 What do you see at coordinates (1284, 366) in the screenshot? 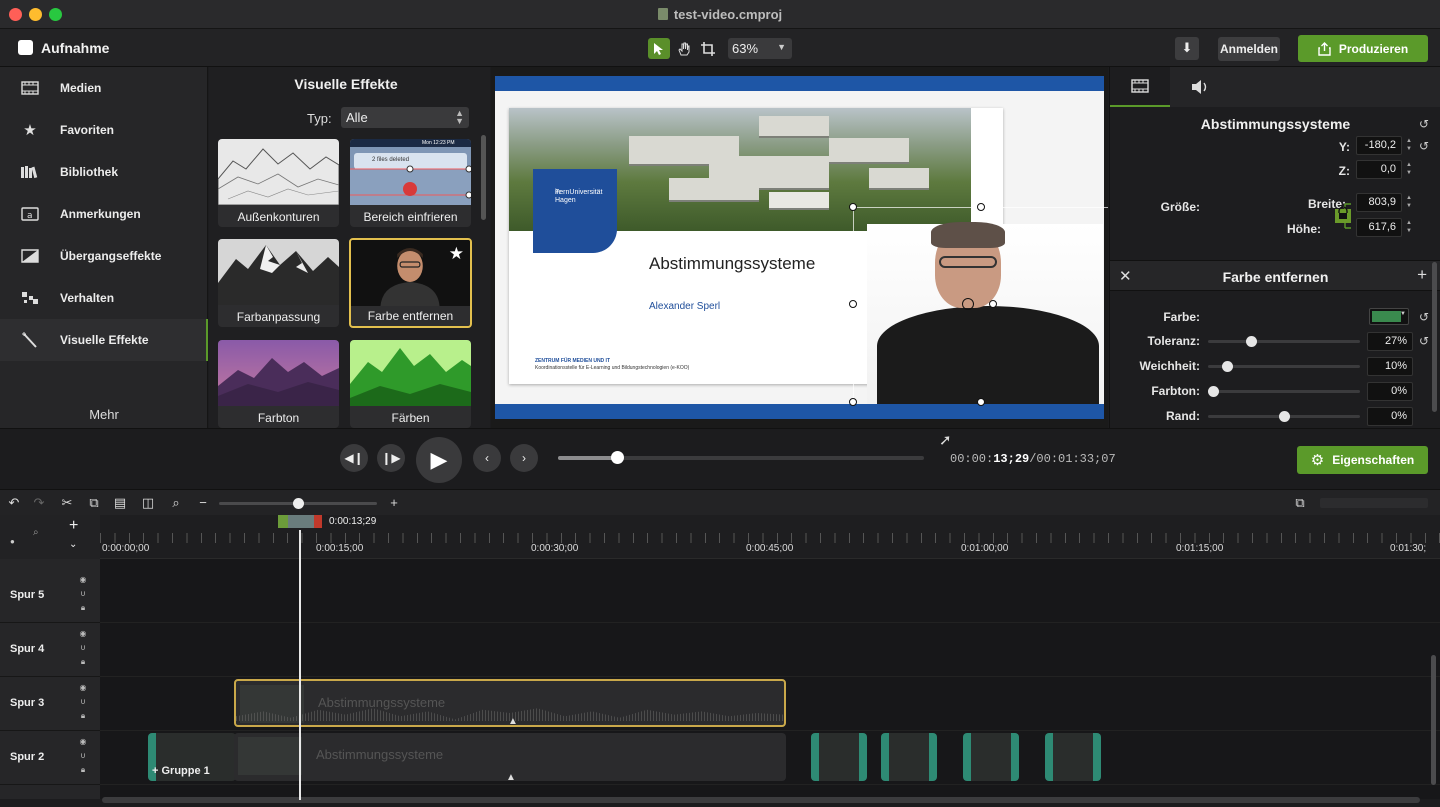
I see `softness-slider` at bounding box center [1284, 366].